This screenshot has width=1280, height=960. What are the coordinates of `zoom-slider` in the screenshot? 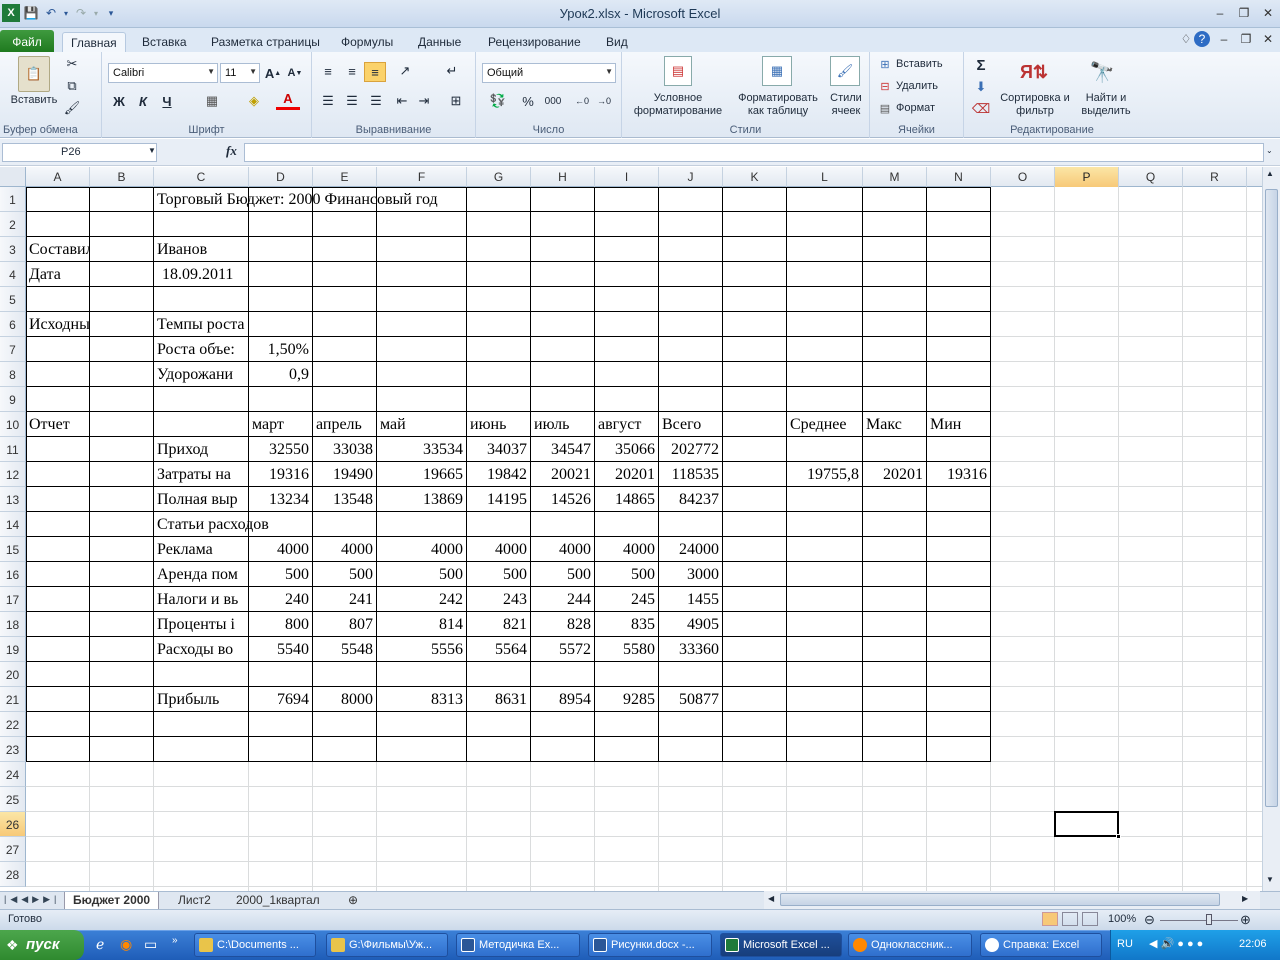 It's located at (1199, 920).